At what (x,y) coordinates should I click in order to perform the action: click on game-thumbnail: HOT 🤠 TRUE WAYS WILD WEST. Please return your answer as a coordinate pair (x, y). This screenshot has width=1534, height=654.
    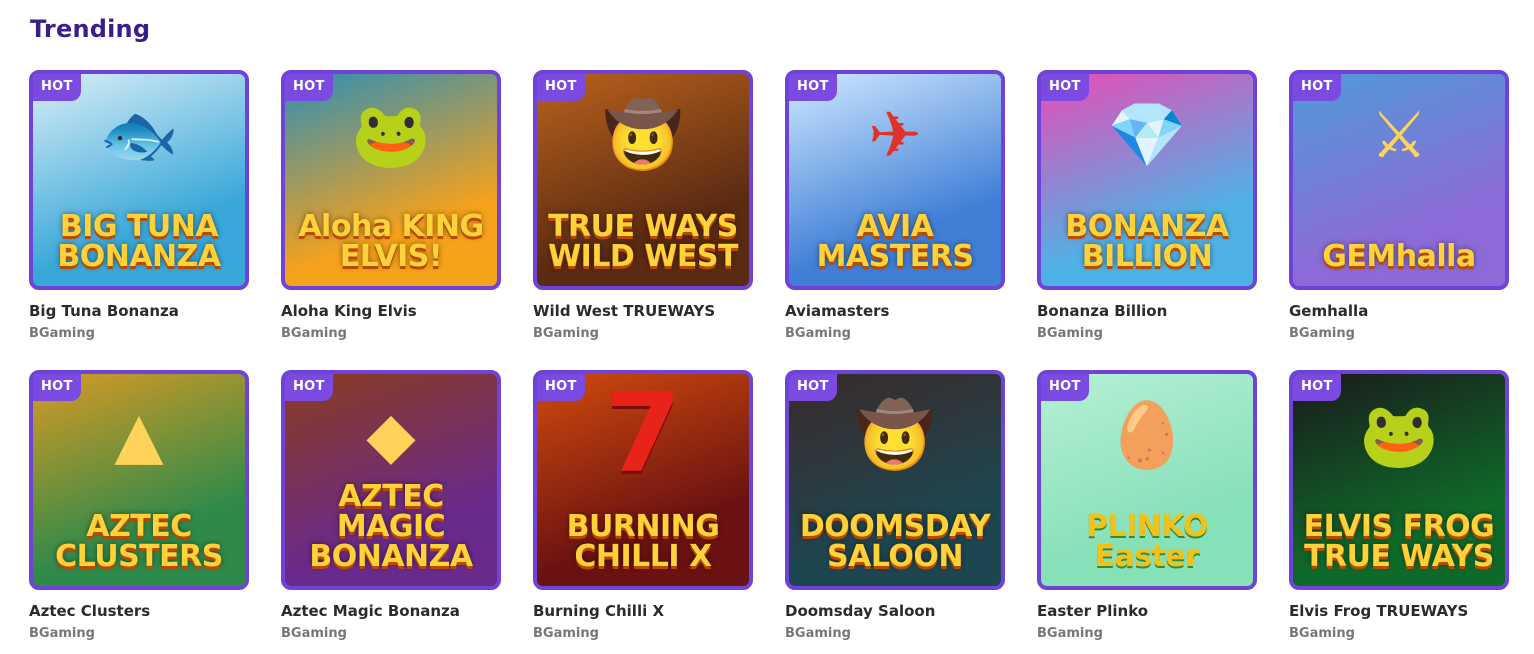
    Looking at the image, I should click on (643, 180).